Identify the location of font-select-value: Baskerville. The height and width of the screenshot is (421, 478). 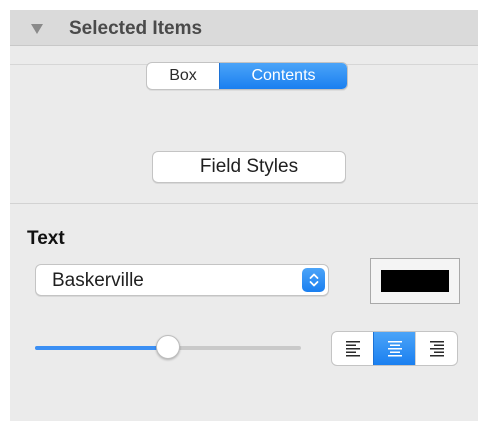
(98, 280).